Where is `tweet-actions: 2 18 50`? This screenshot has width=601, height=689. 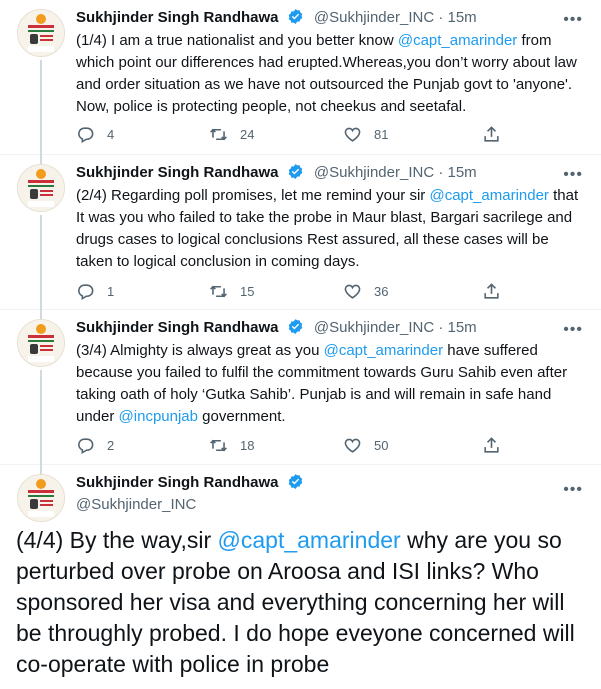 tweet-actions: 2 18 50 is located at coordinates (291, 447).